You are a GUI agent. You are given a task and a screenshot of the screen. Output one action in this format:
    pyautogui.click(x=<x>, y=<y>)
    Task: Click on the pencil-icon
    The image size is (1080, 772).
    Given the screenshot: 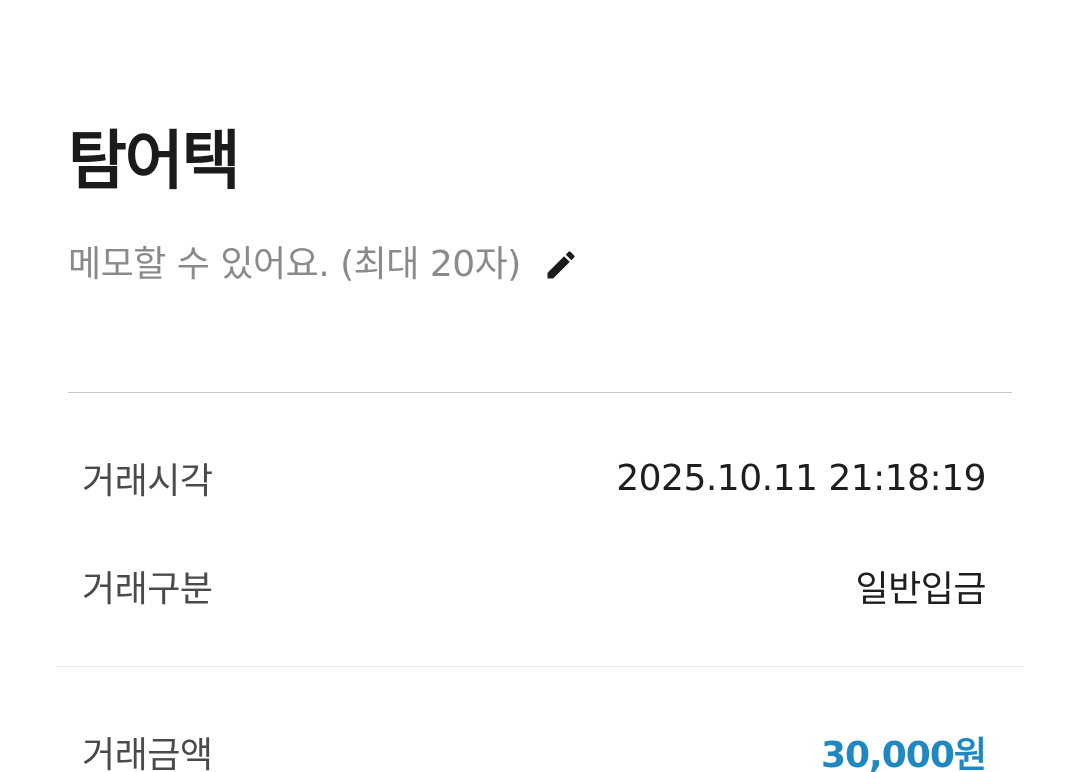 What is the action you would take?
    pyautogui.click(x=561, y=265)
    